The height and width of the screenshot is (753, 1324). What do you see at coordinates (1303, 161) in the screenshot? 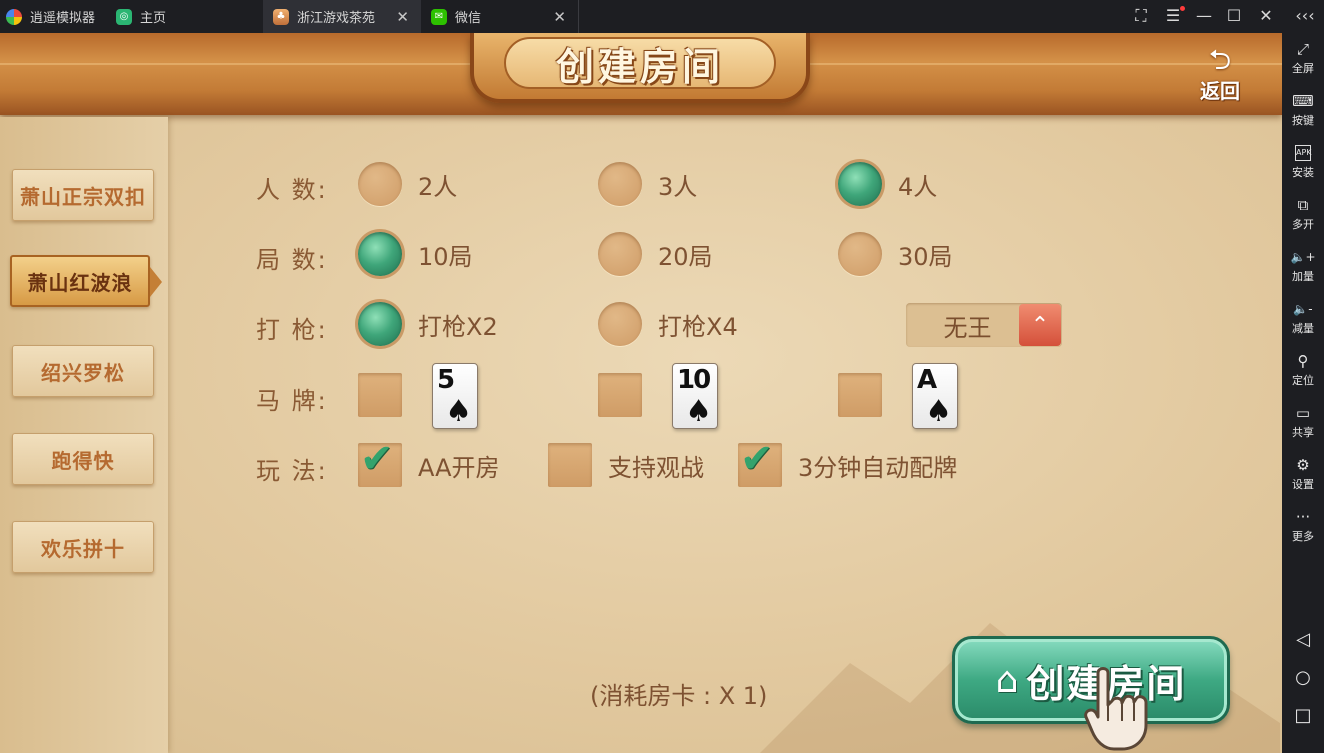
I see `sidebar-item-install: APK 安装` at bounding box center [1303, 161].